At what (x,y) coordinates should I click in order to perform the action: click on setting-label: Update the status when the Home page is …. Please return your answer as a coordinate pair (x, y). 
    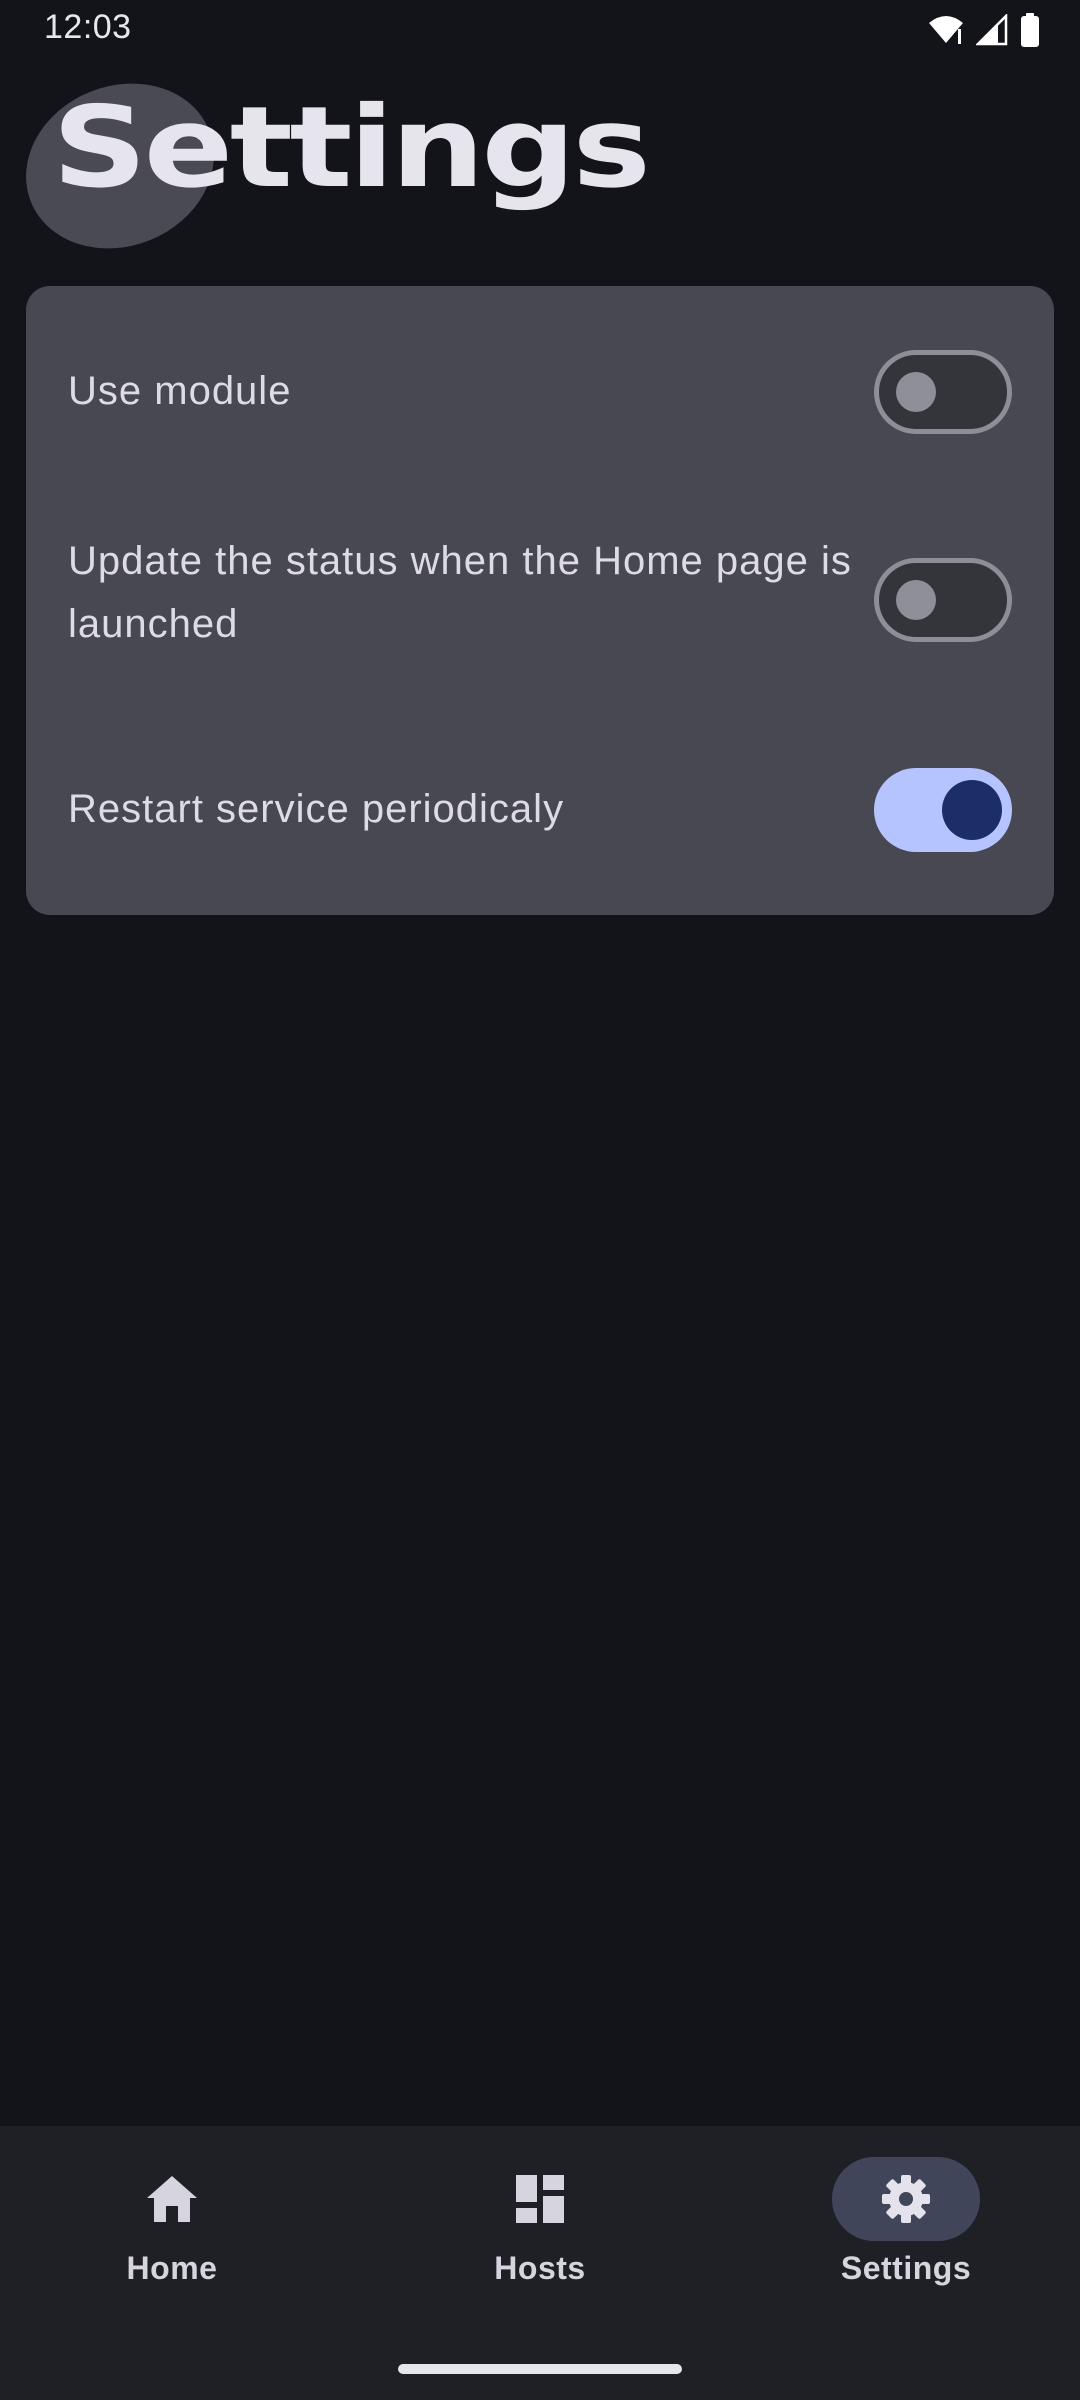
    Looking at the image, I should click on (460, 592).